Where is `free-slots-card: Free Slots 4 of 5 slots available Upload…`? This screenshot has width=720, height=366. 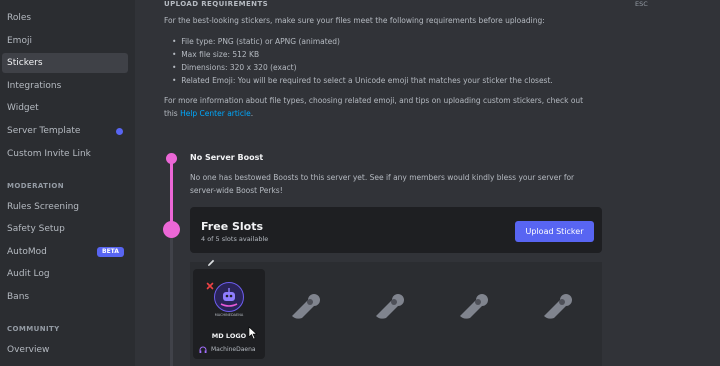
free-slots-card: Free Slots 4 of 5 slots available Upload… is located at coordinates (396, 230).